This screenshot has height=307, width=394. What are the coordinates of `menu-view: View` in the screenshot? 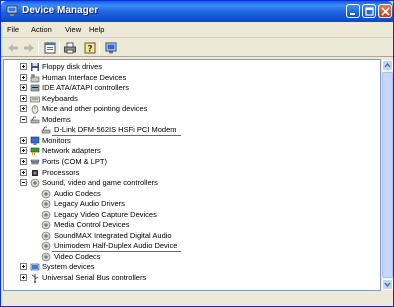 It's located at (73, 29).